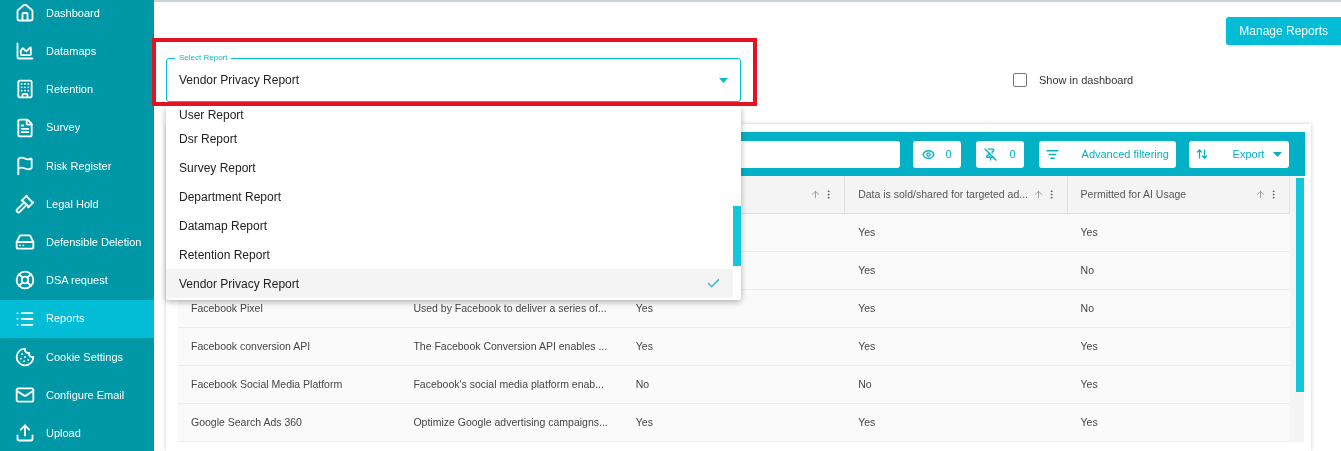 The width and height of the screenshot is (1341, 451). I want to click on lifebuoy-icon, so click(25, 280).